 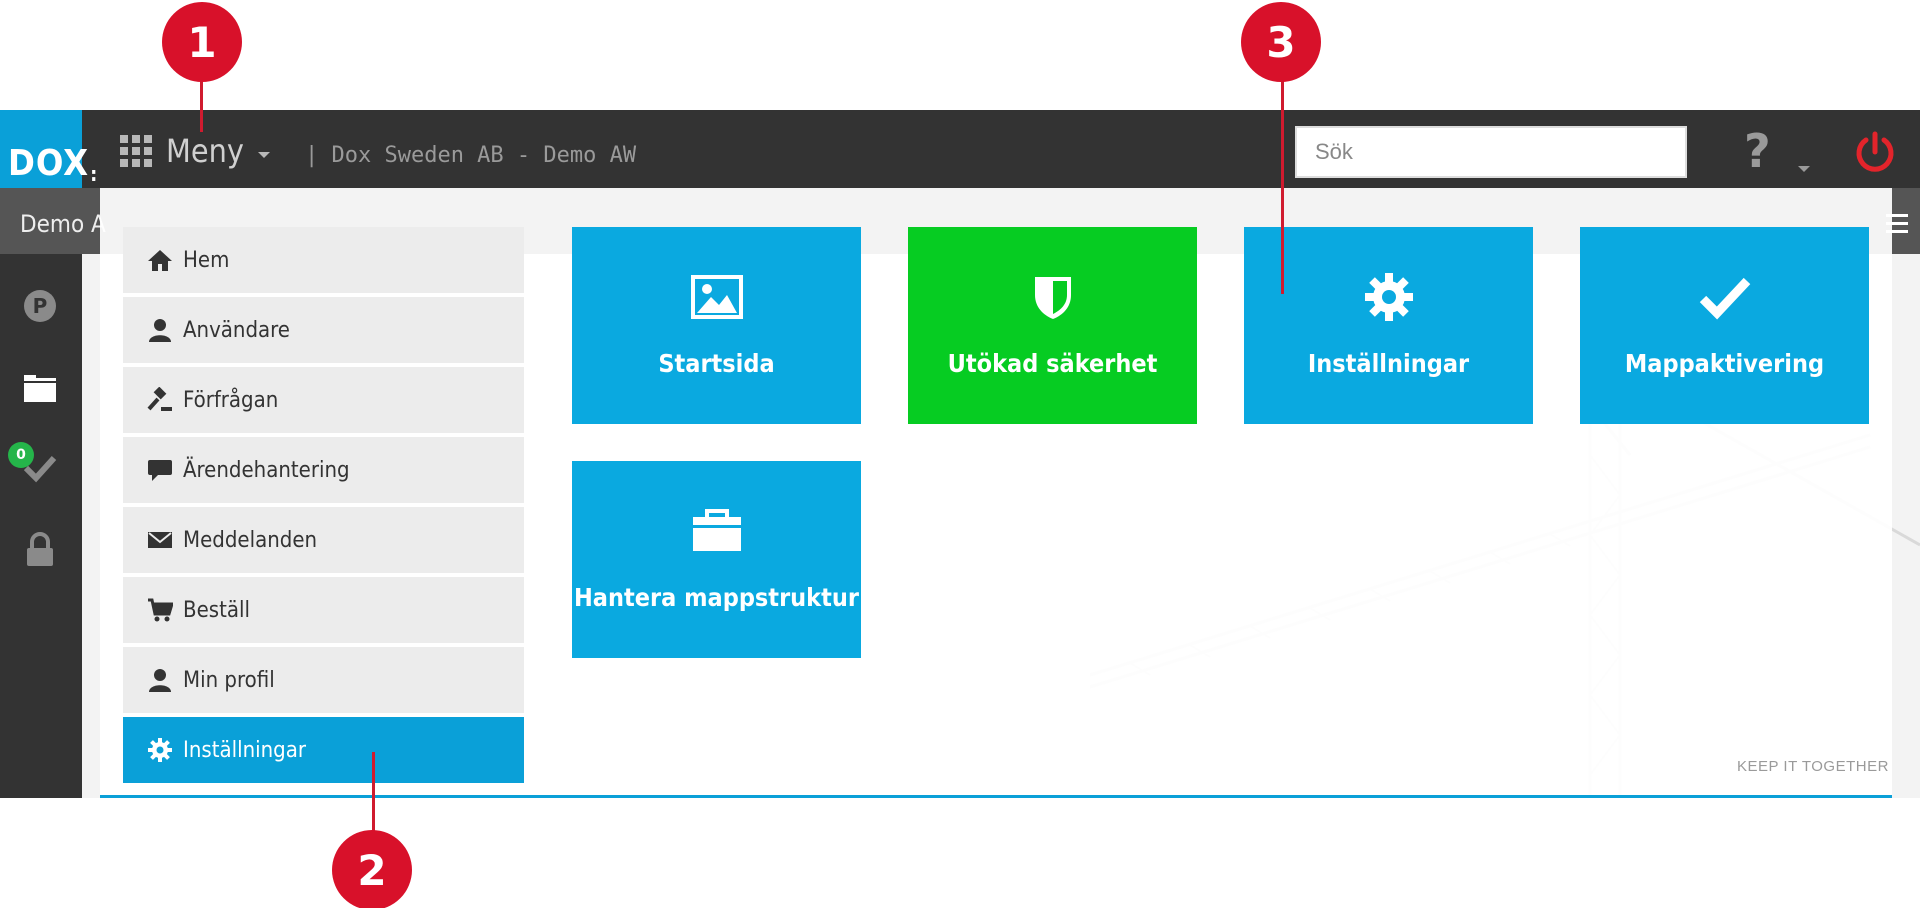 What do you see at coordinates (1757, 151) in the screenshot?
I see `help-icon: ?` at bounding box center [1757, 151].